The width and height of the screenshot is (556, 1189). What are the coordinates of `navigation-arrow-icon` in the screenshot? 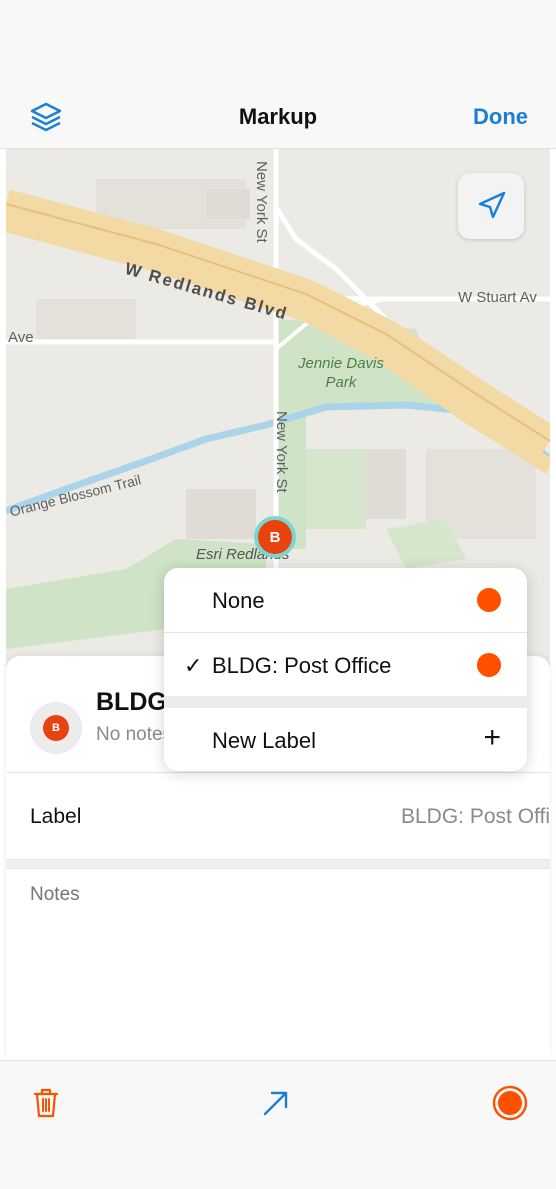 It's located at (492, 205).